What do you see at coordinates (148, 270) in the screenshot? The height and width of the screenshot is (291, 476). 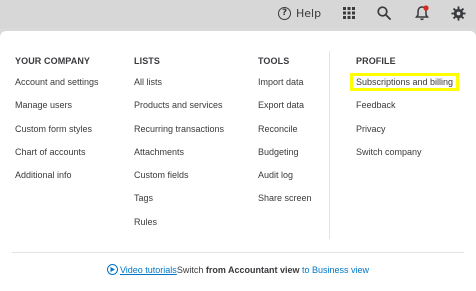 I see `video-tutorials-link: Video tutorials` at bounding box center [148, 270].